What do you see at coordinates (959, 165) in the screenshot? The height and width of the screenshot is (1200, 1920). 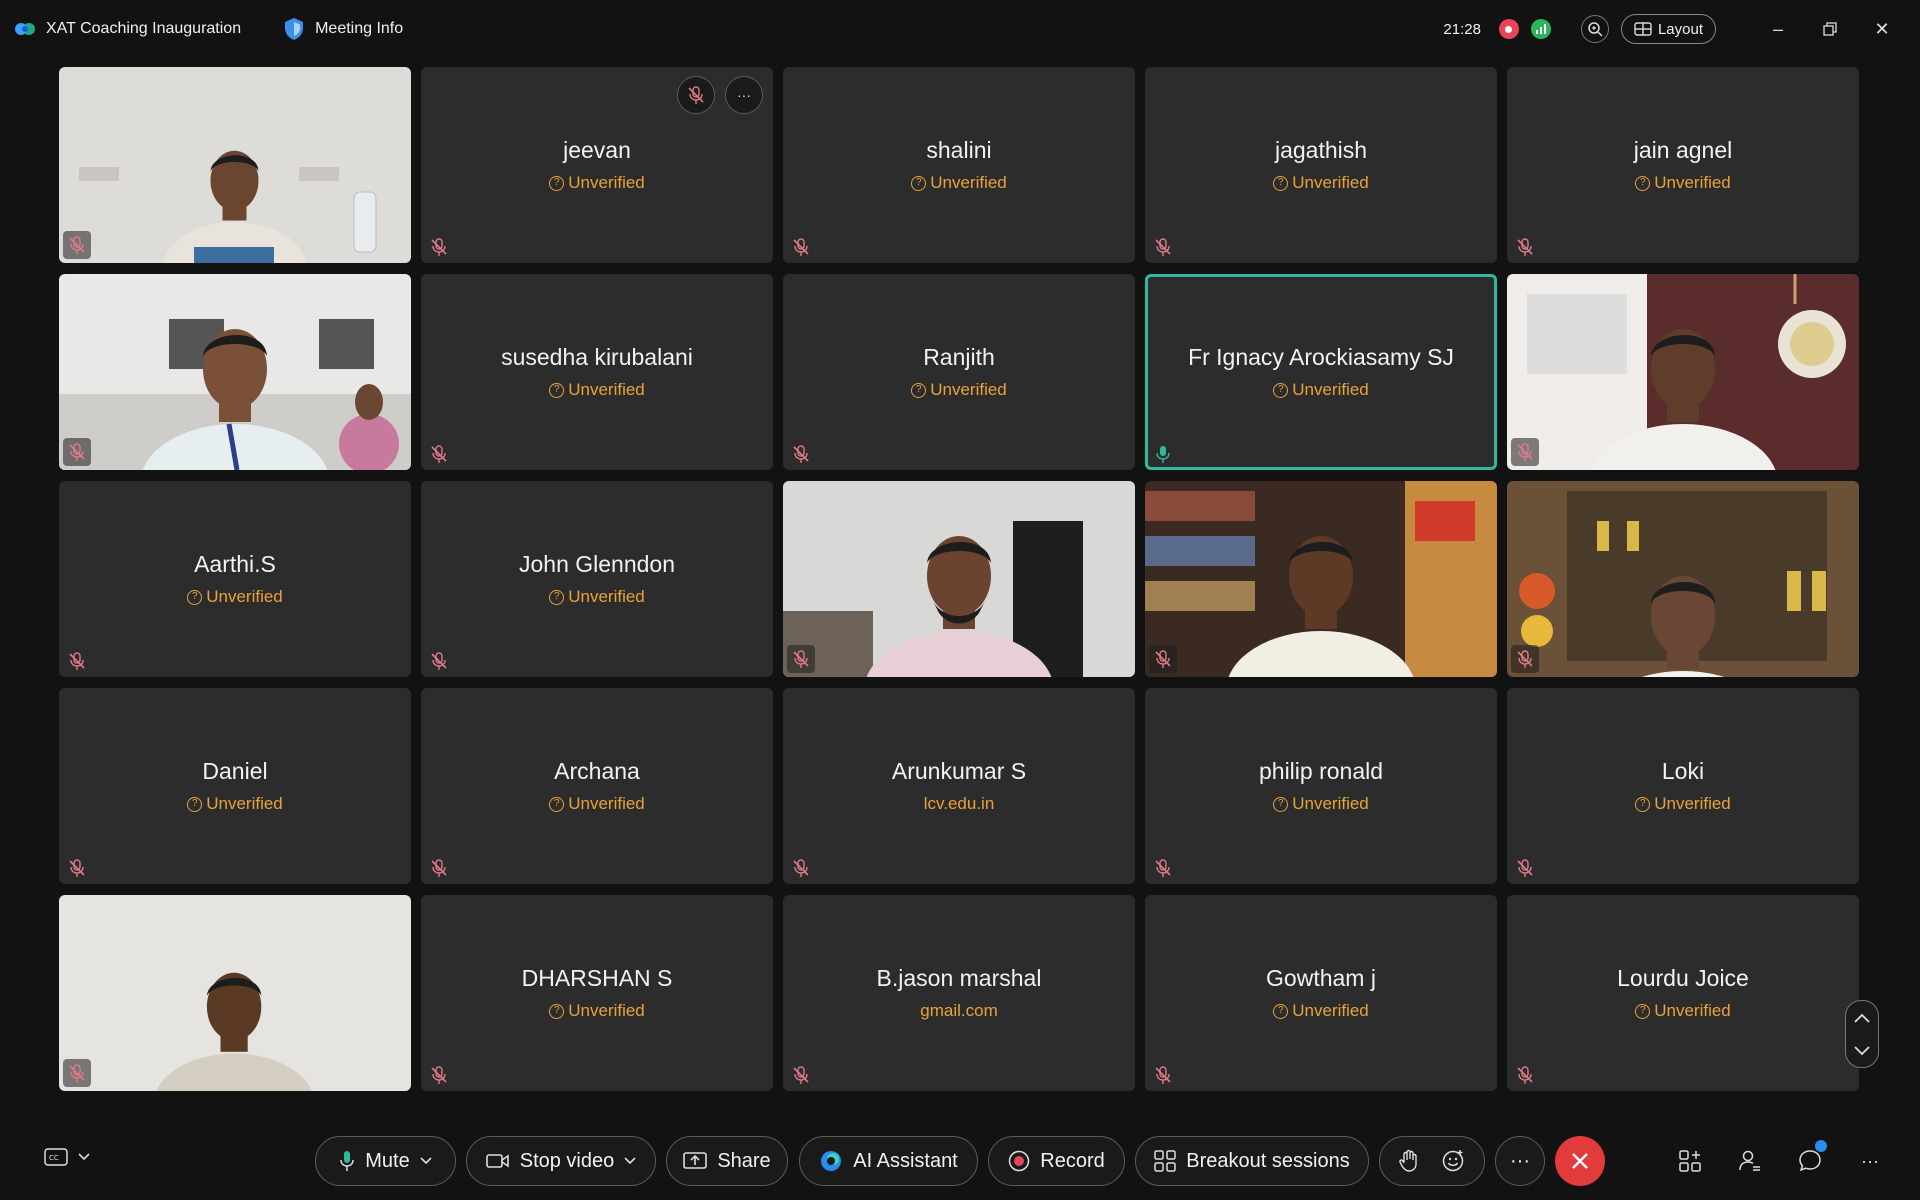 I see `participant-tile: shalini? Unverified` at bounding box center [959, 165].